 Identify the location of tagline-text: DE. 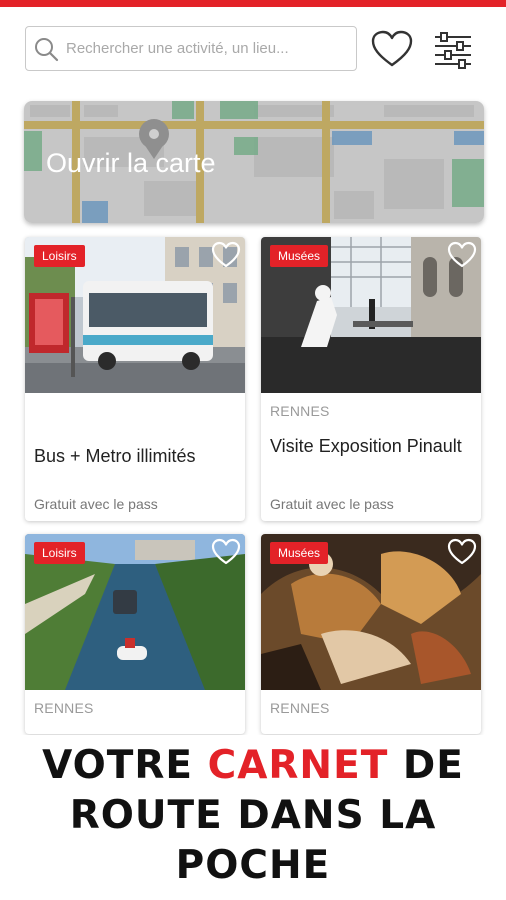
(426, 765).